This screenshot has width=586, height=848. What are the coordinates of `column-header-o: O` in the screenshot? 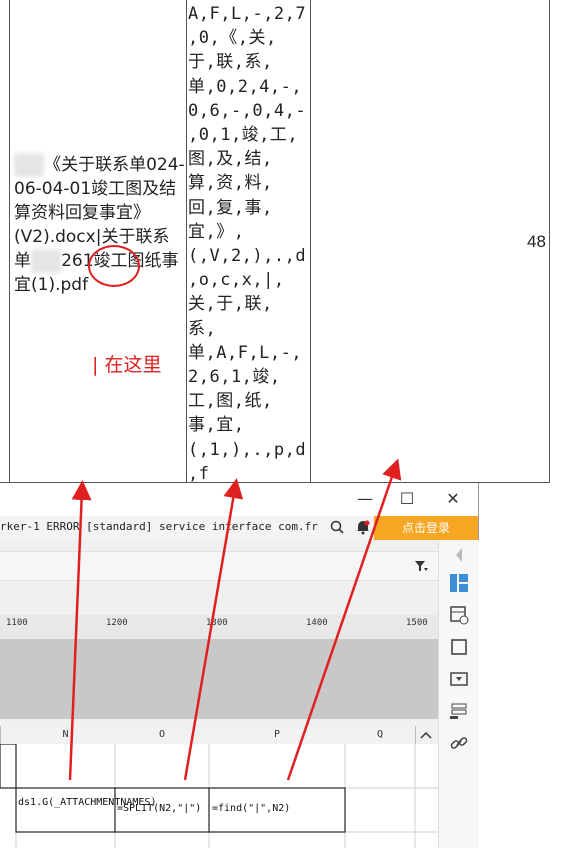 It's located at (162, 735).